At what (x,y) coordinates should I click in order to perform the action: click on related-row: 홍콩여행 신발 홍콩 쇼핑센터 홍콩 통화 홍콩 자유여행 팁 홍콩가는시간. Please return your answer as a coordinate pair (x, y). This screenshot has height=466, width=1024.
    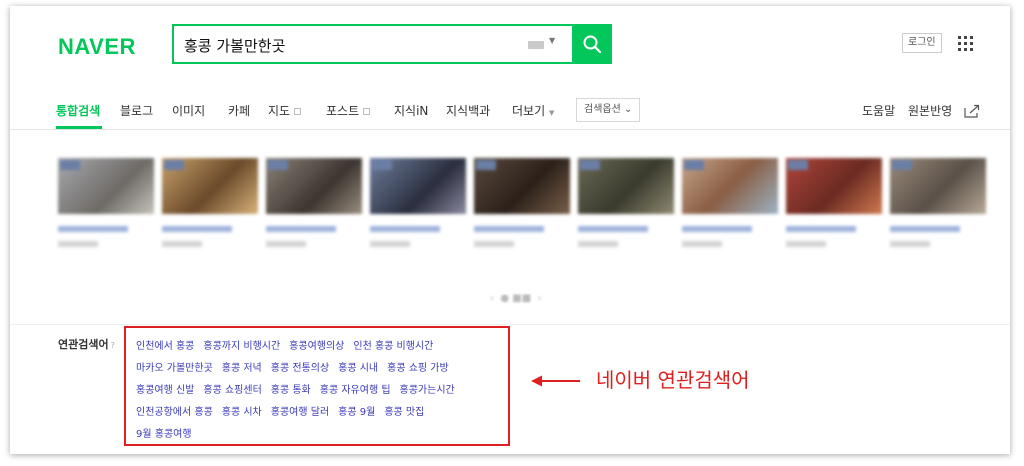
    Looking at the image, I should click on (300, 388).